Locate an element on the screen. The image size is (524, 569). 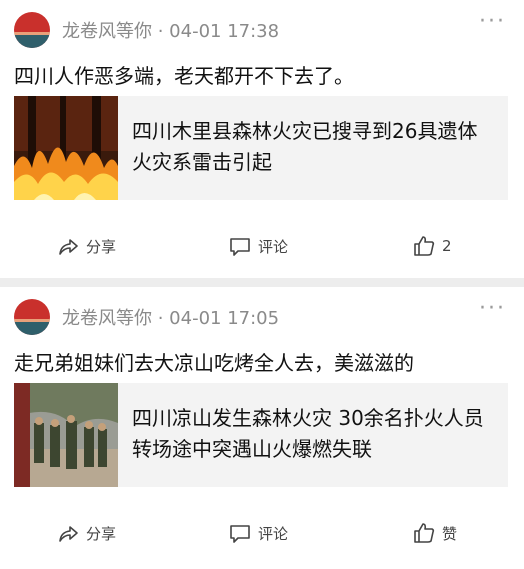
post-meta: 龙卷风等你 · 04-01 17:05 is located at coordinates (170, 317).